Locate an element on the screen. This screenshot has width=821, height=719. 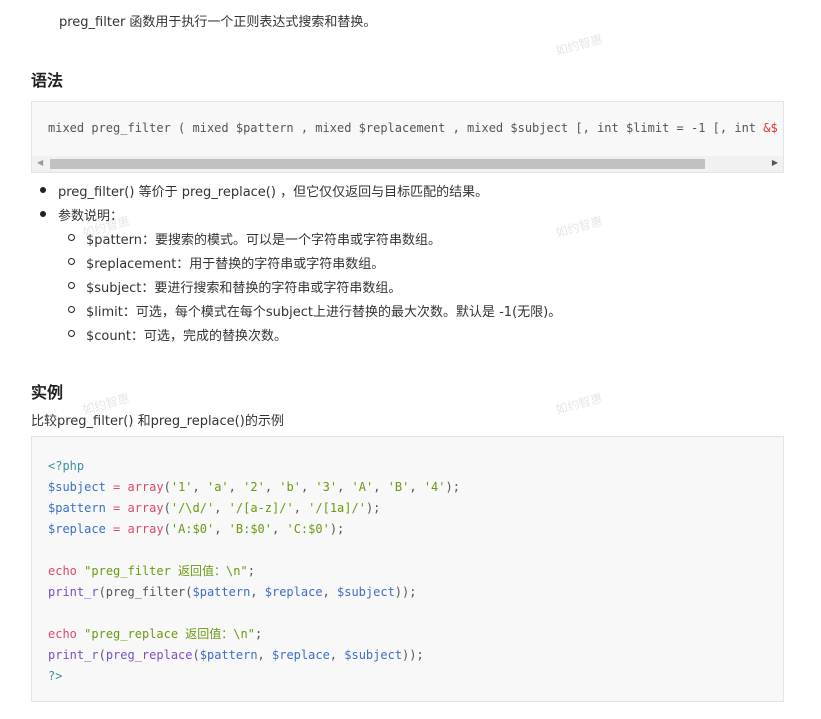
horizontal-scrollbar: ◀ ▶ is located at coordinates (407, 164).